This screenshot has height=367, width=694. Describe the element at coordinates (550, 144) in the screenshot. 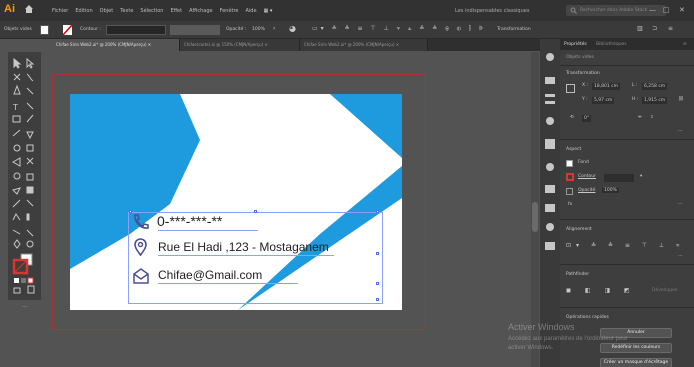

I see `gradient-panel-icon` at that location.